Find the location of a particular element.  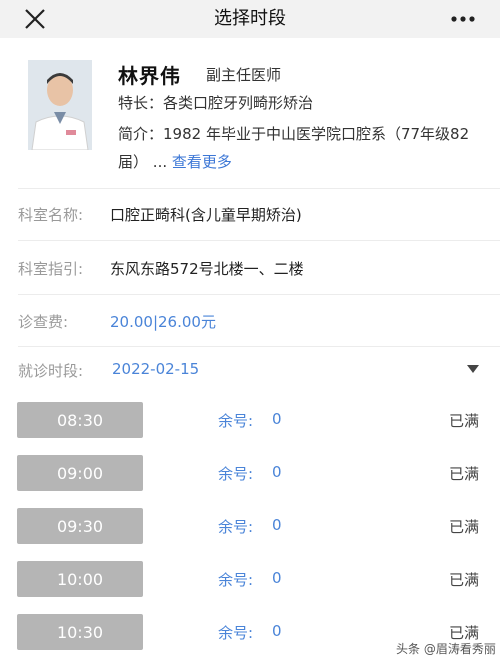

slot-time-button: 09:30 is located at coordinates (80, 526).